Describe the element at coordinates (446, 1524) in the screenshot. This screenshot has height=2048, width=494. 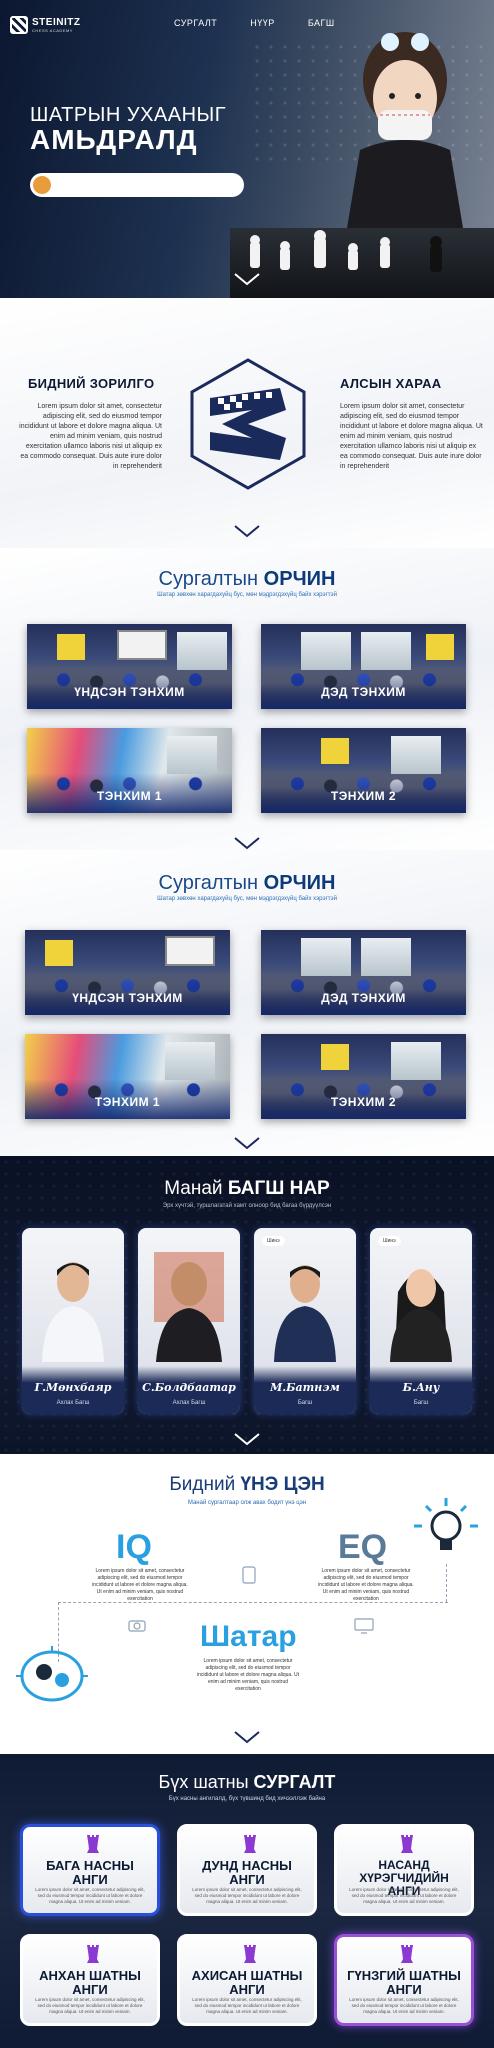
I see `lightbulb-icon` at that location.